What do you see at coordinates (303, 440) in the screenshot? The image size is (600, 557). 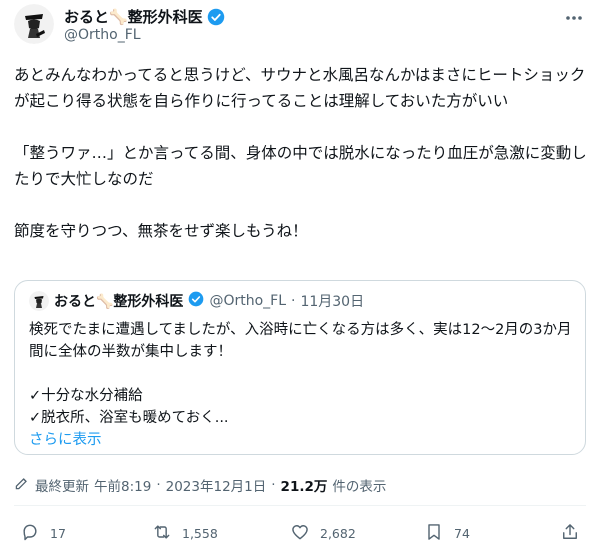 I see `show-more-link: さらに表示` at bounding box center [303, 440].